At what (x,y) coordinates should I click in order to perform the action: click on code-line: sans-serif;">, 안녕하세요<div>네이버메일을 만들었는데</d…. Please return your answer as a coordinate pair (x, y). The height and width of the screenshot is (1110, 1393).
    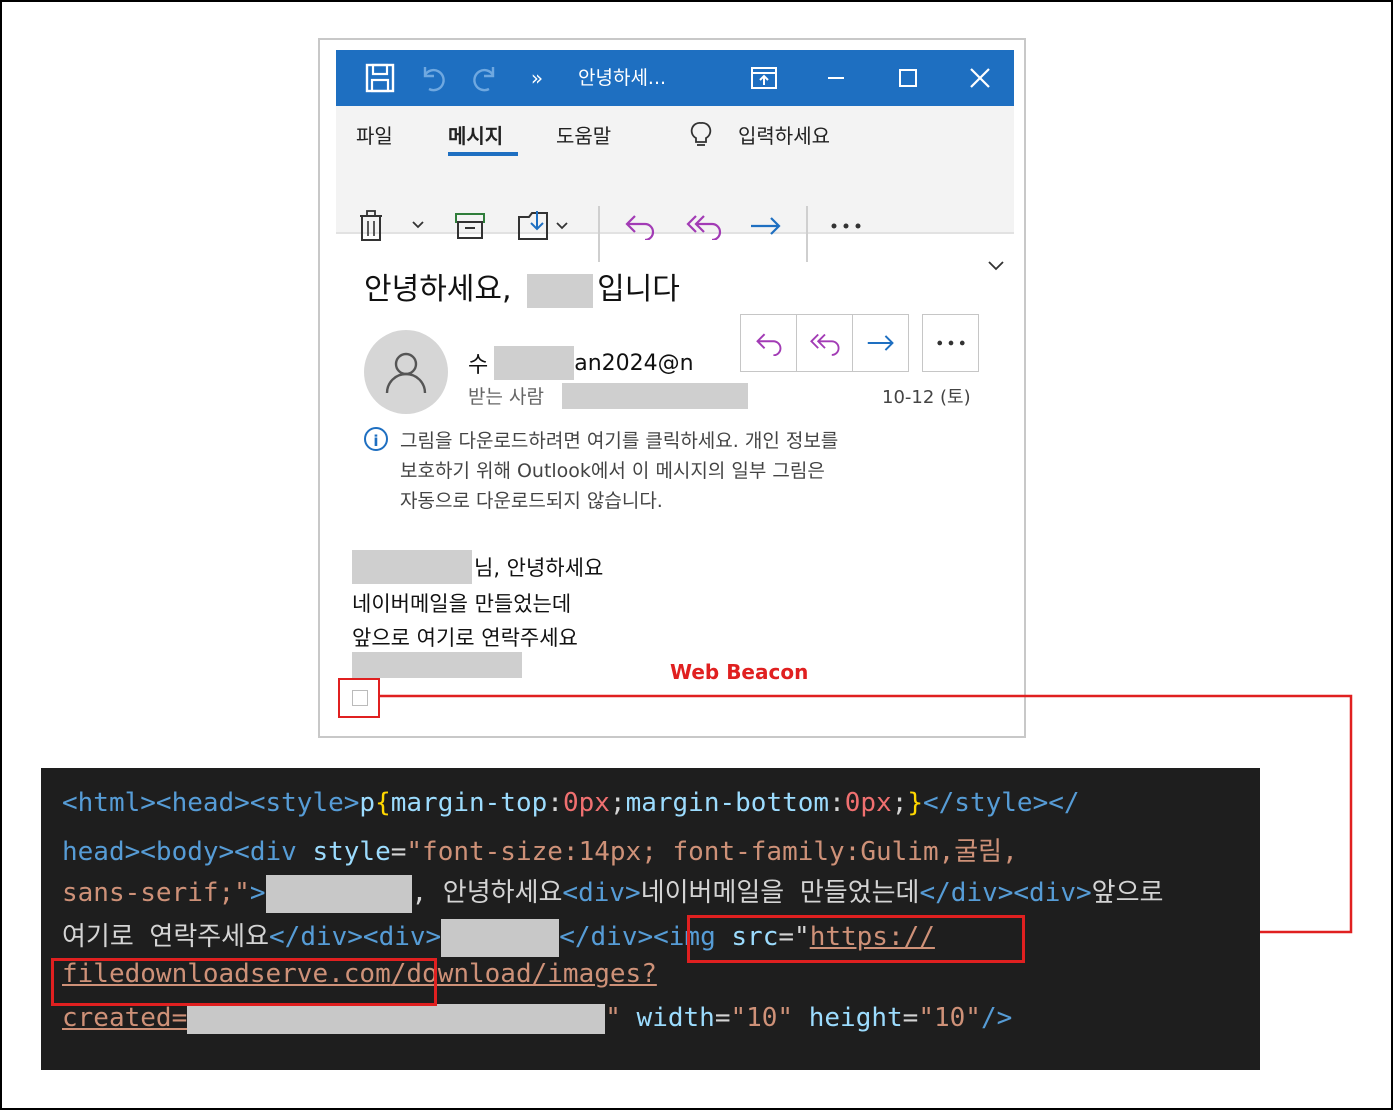
    Looking at the image, I should click on (612, 892).